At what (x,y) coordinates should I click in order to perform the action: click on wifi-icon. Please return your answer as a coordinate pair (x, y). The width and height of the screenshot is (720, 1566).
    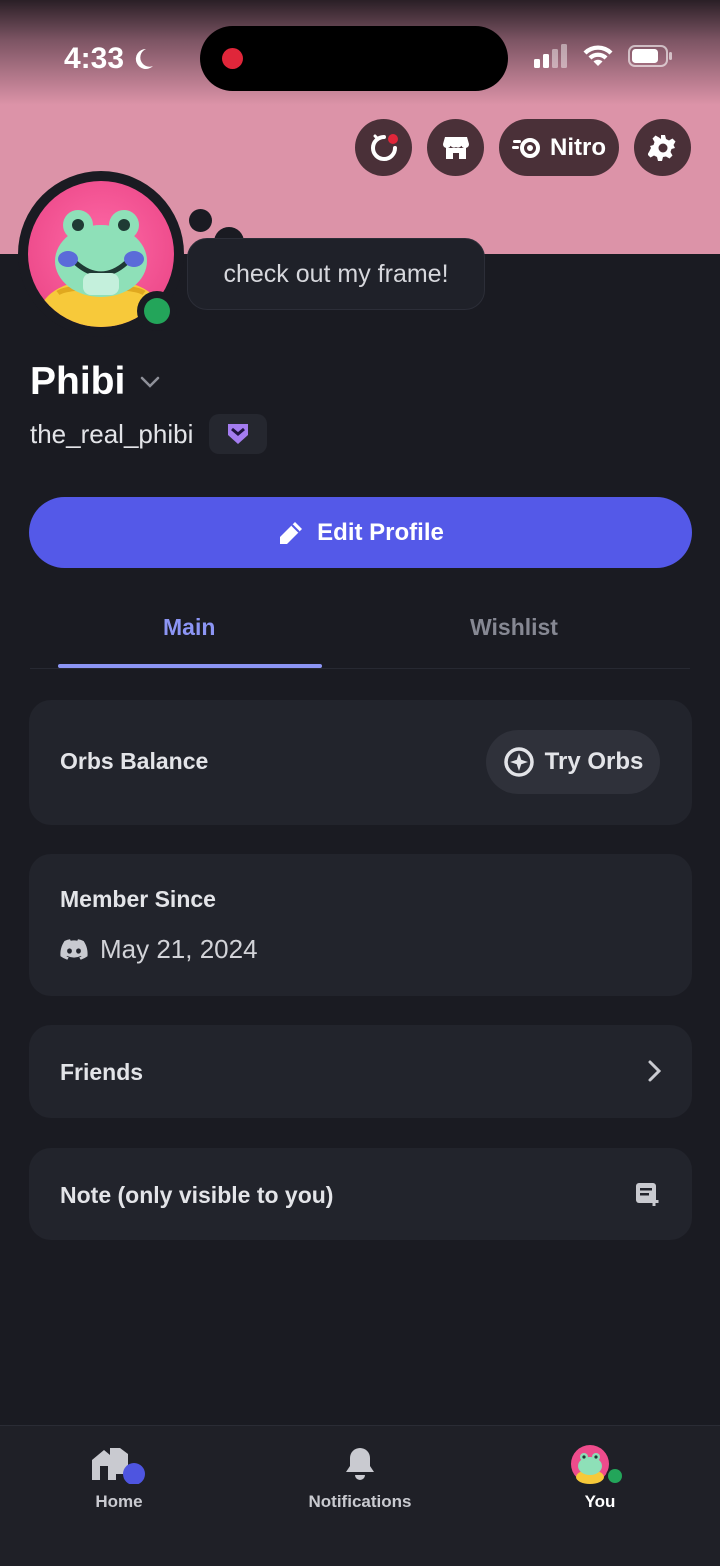
    Looking at the image, I should click on (598, 55).